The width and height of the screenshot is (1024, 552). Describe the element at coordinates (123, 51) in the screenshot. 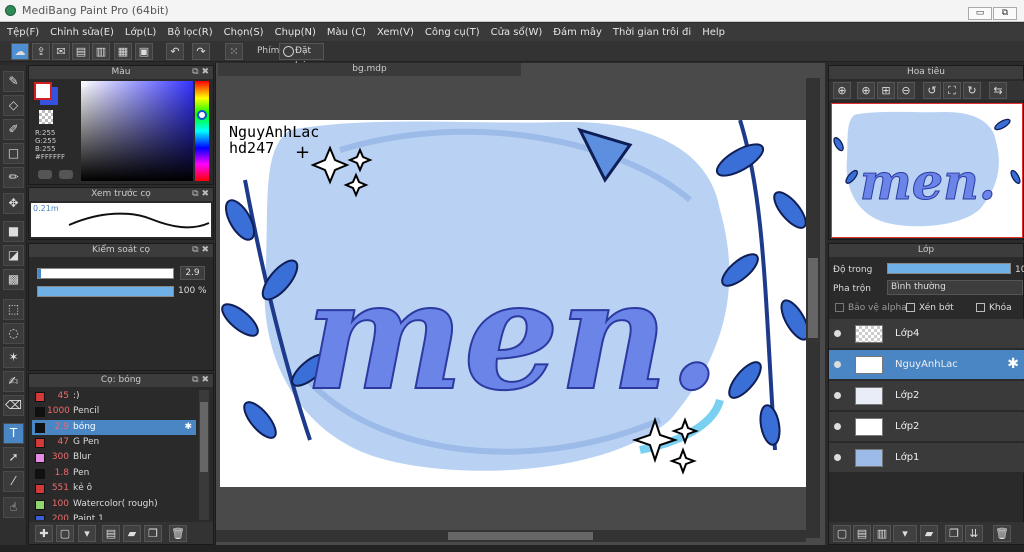

I see `grid-icon: ▦` at that location.